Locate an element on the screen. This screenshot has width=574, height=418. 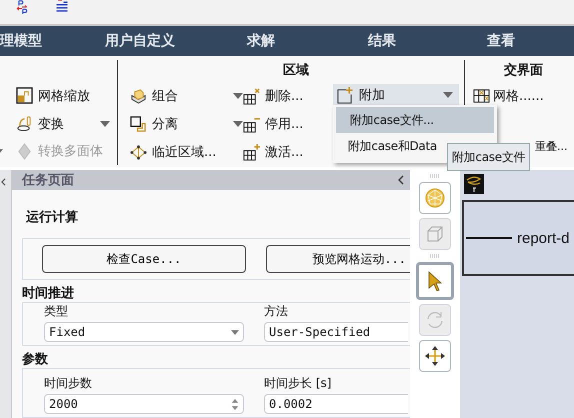
group-title: 交界面 is located at coordinates (523, 71).